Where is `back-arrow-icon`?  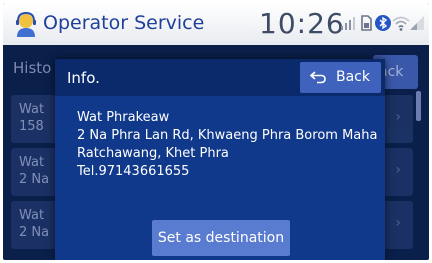 back-arrow-icon is located at coordinates (318, 77).